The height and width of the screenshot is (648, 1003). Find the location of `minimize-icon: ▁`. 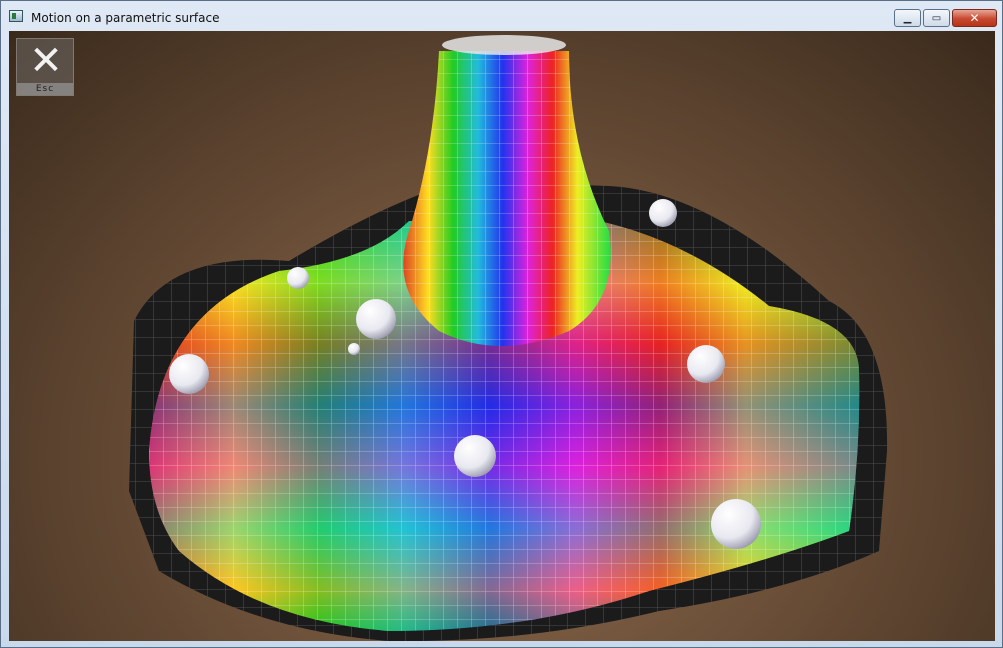

minimize-icon: ▁ is located at coordinates (907, 18).